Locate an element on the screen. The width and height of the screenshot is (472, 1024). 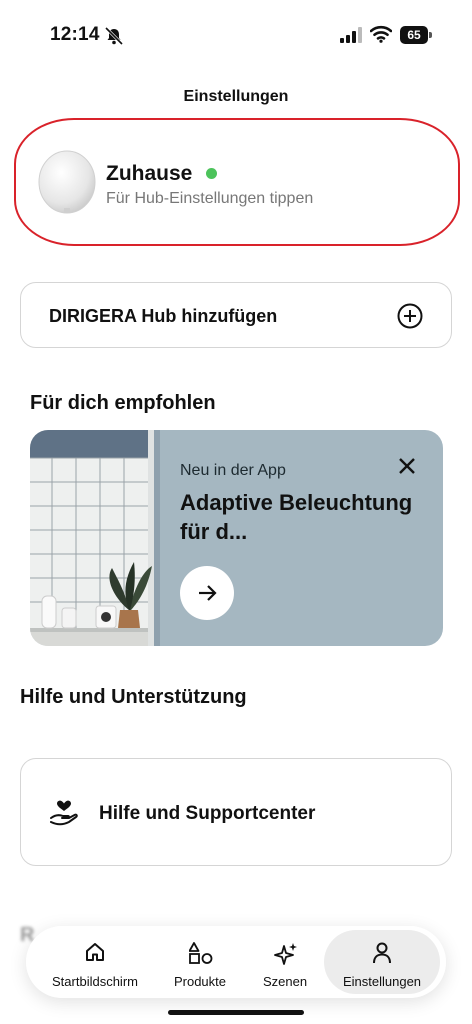
add-hub-label: DIRIGERA Hub hinzufügen is located at coordinates (163, 316).